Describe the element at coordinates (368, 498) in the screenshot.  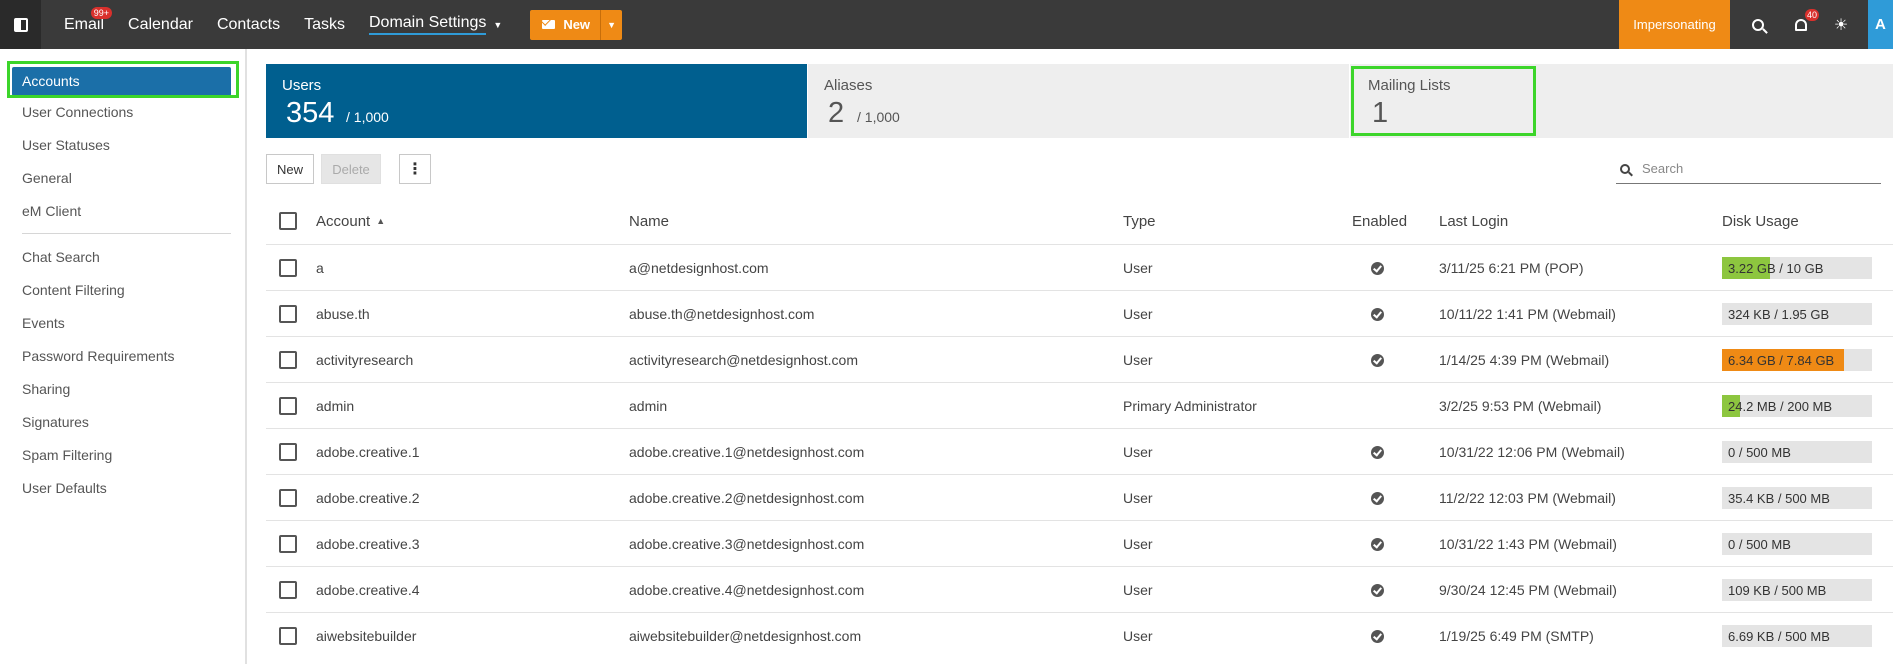
I see `account-cell: adobe.creative.2` at that location.